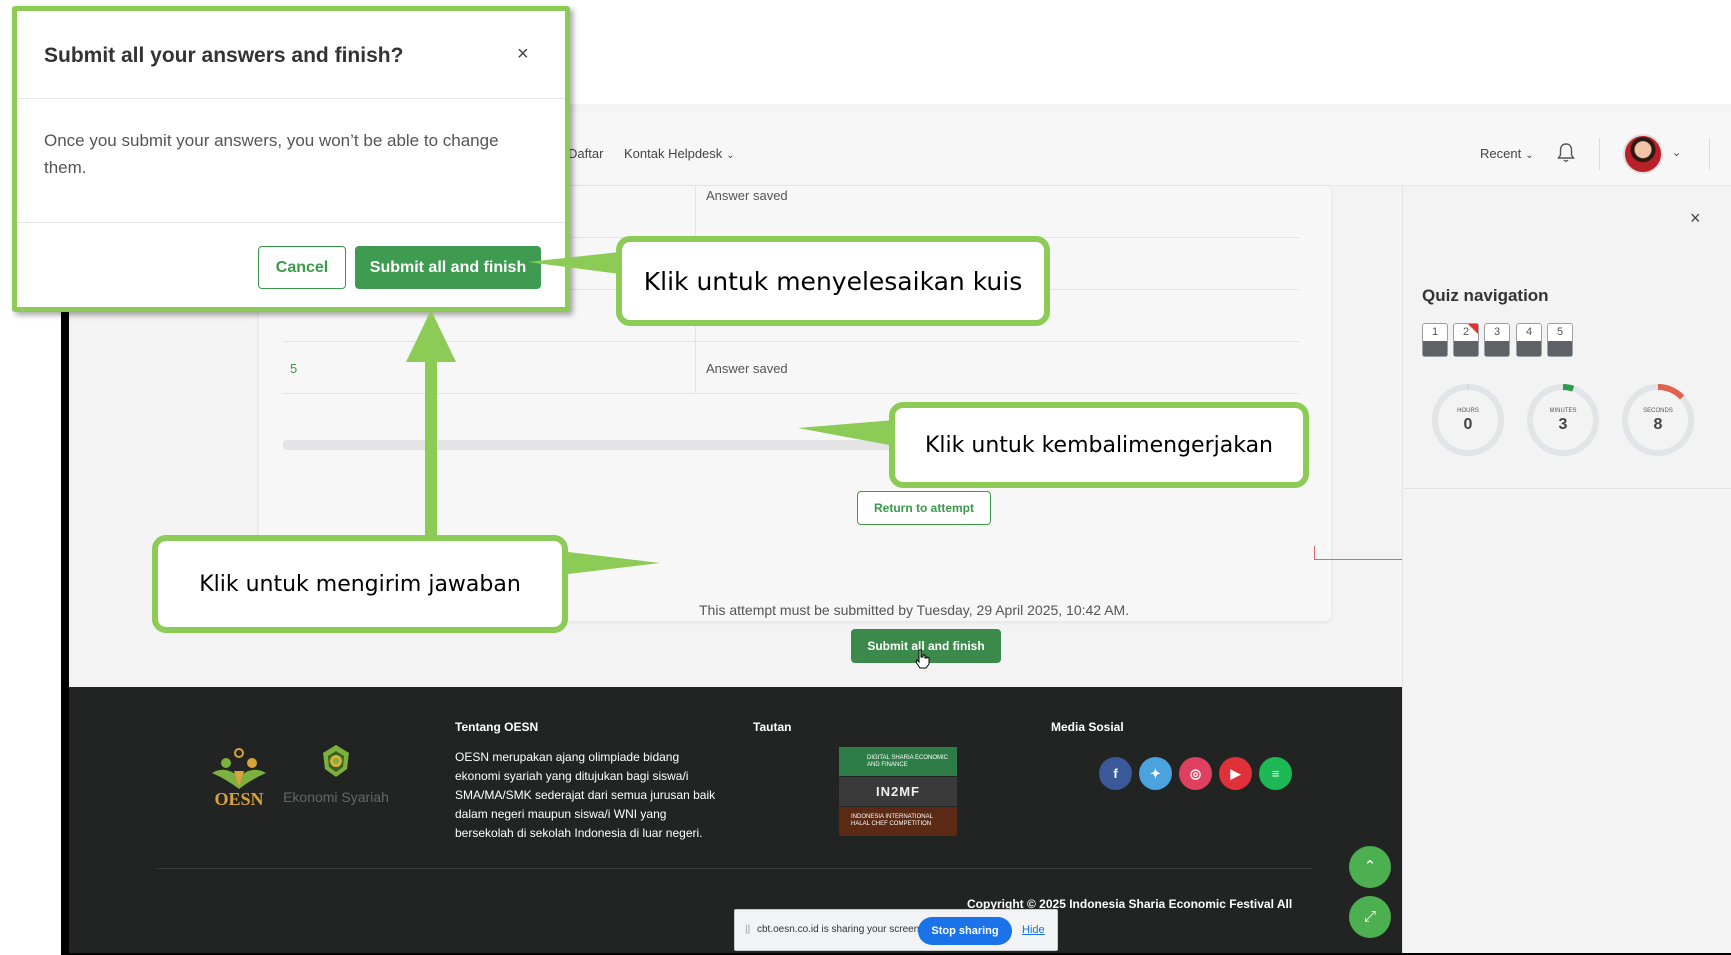 This screenshot has height=955, width=1731. Describe the element at coordinates (497, 727) in the screenshot. I see `footer-heading: Tentang OESN` at that location.